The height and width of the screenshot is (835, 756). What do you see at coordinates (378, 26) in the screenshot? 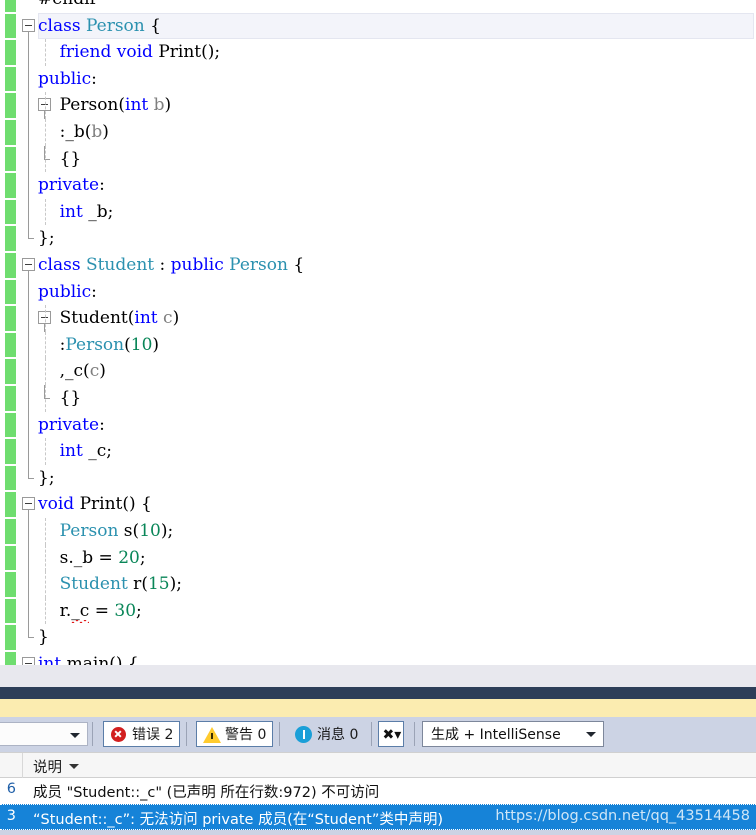
I see `code-line: class Person {` at bounding box center [378, 26].